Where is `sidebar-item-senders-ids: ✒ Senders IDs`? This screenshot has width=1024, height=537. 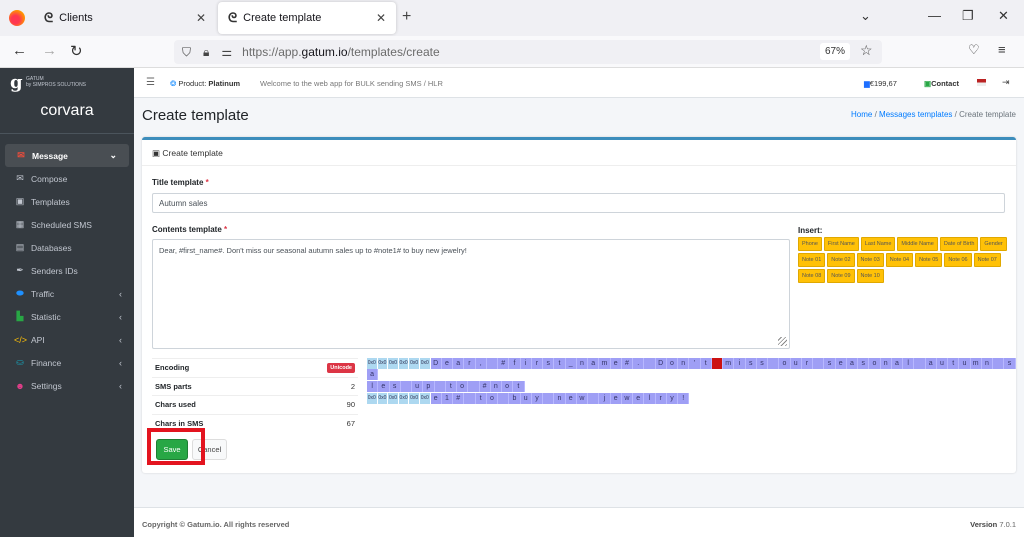
sidebar-item-senders-ids: ✒ Senders IDs is located at coordinates (67, 270).